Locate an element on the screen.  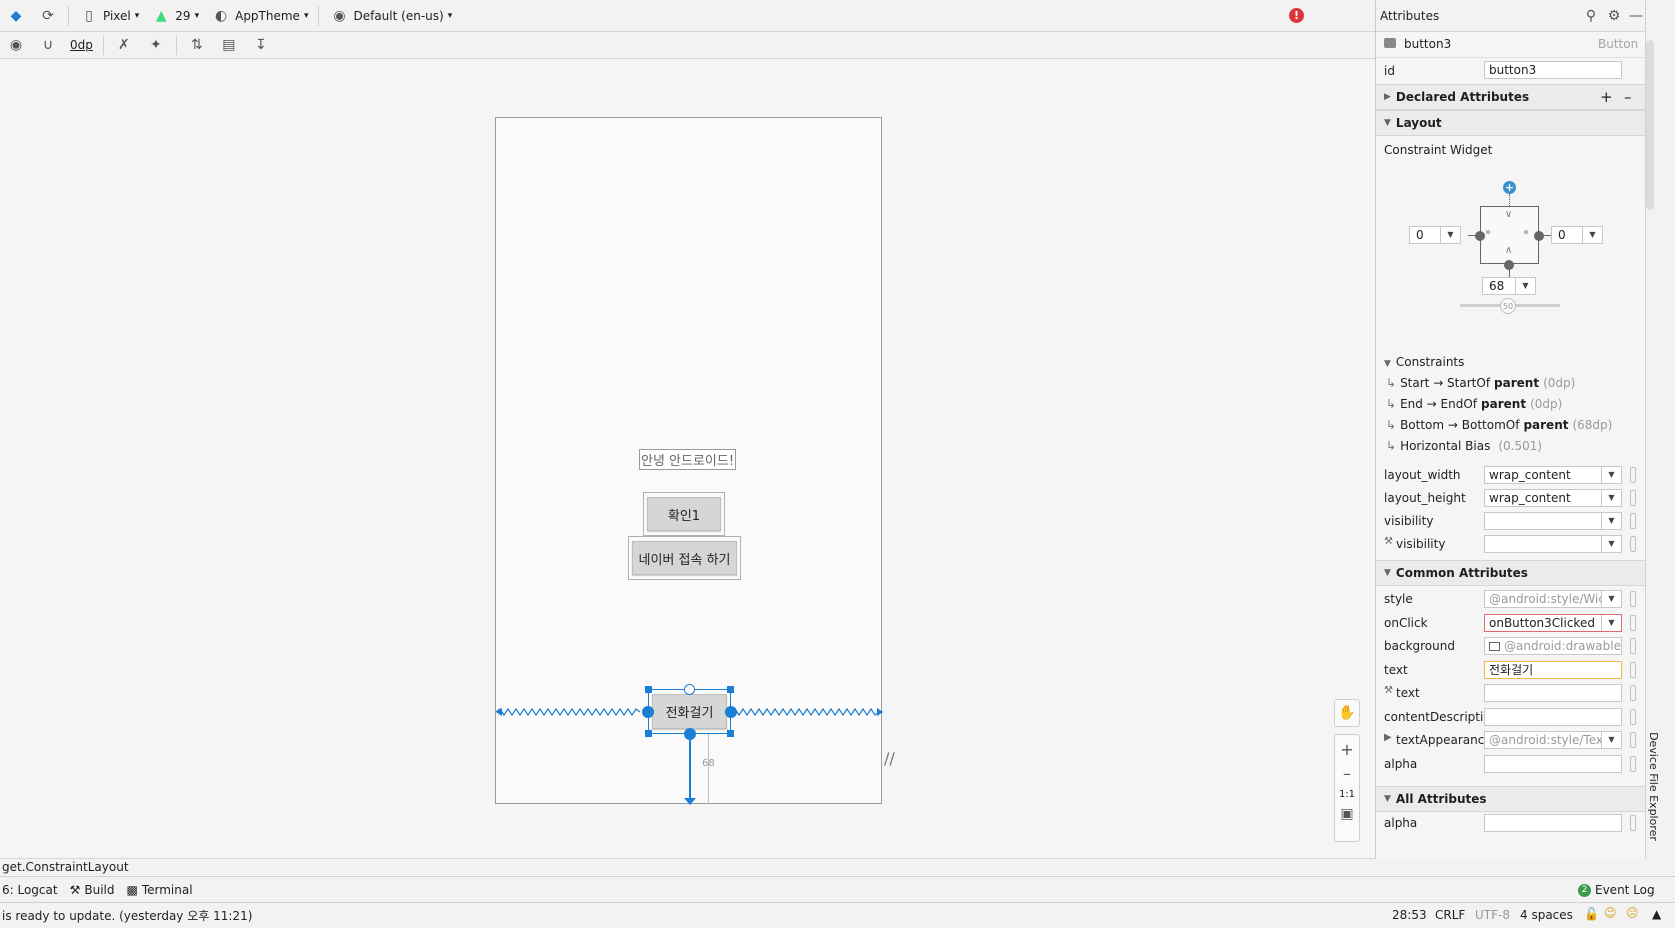
infer-constraints-button: ✦ is located at coordinates (156, 45).